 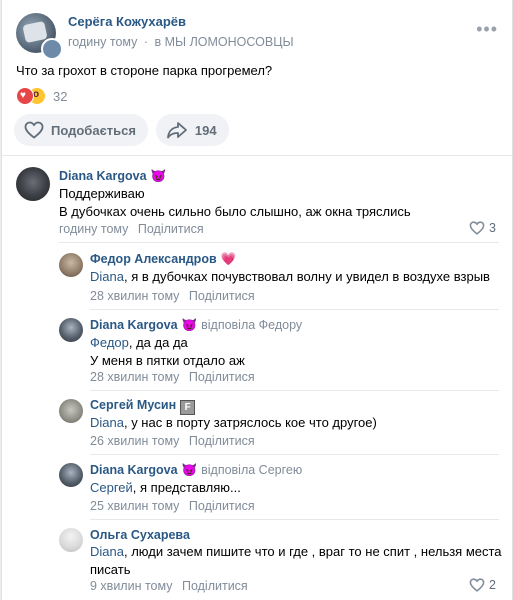 What do you see at coordinates (228, 259) in the screenshot?
I see `heart-emoji-icon: 💗` at bounding box center [228, 259].